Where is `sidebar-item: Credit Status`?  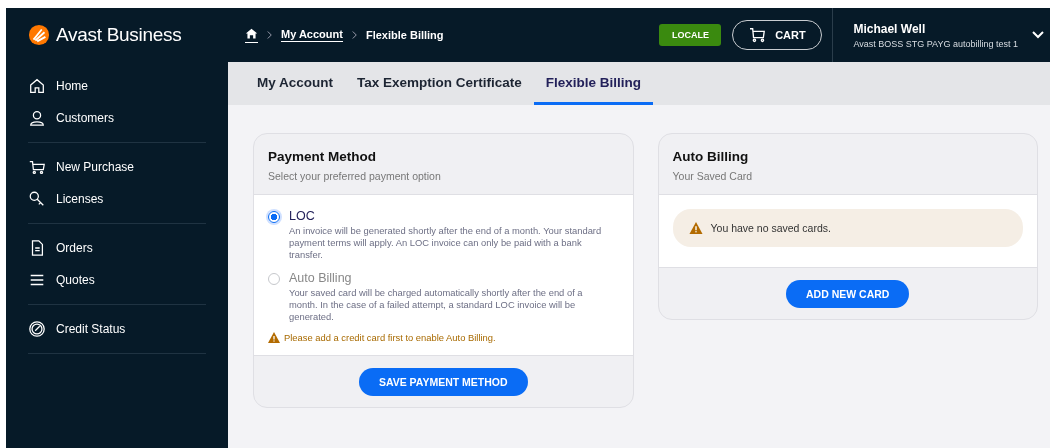 sidebar-item: Credit Status is located at coordinates (117, 329).